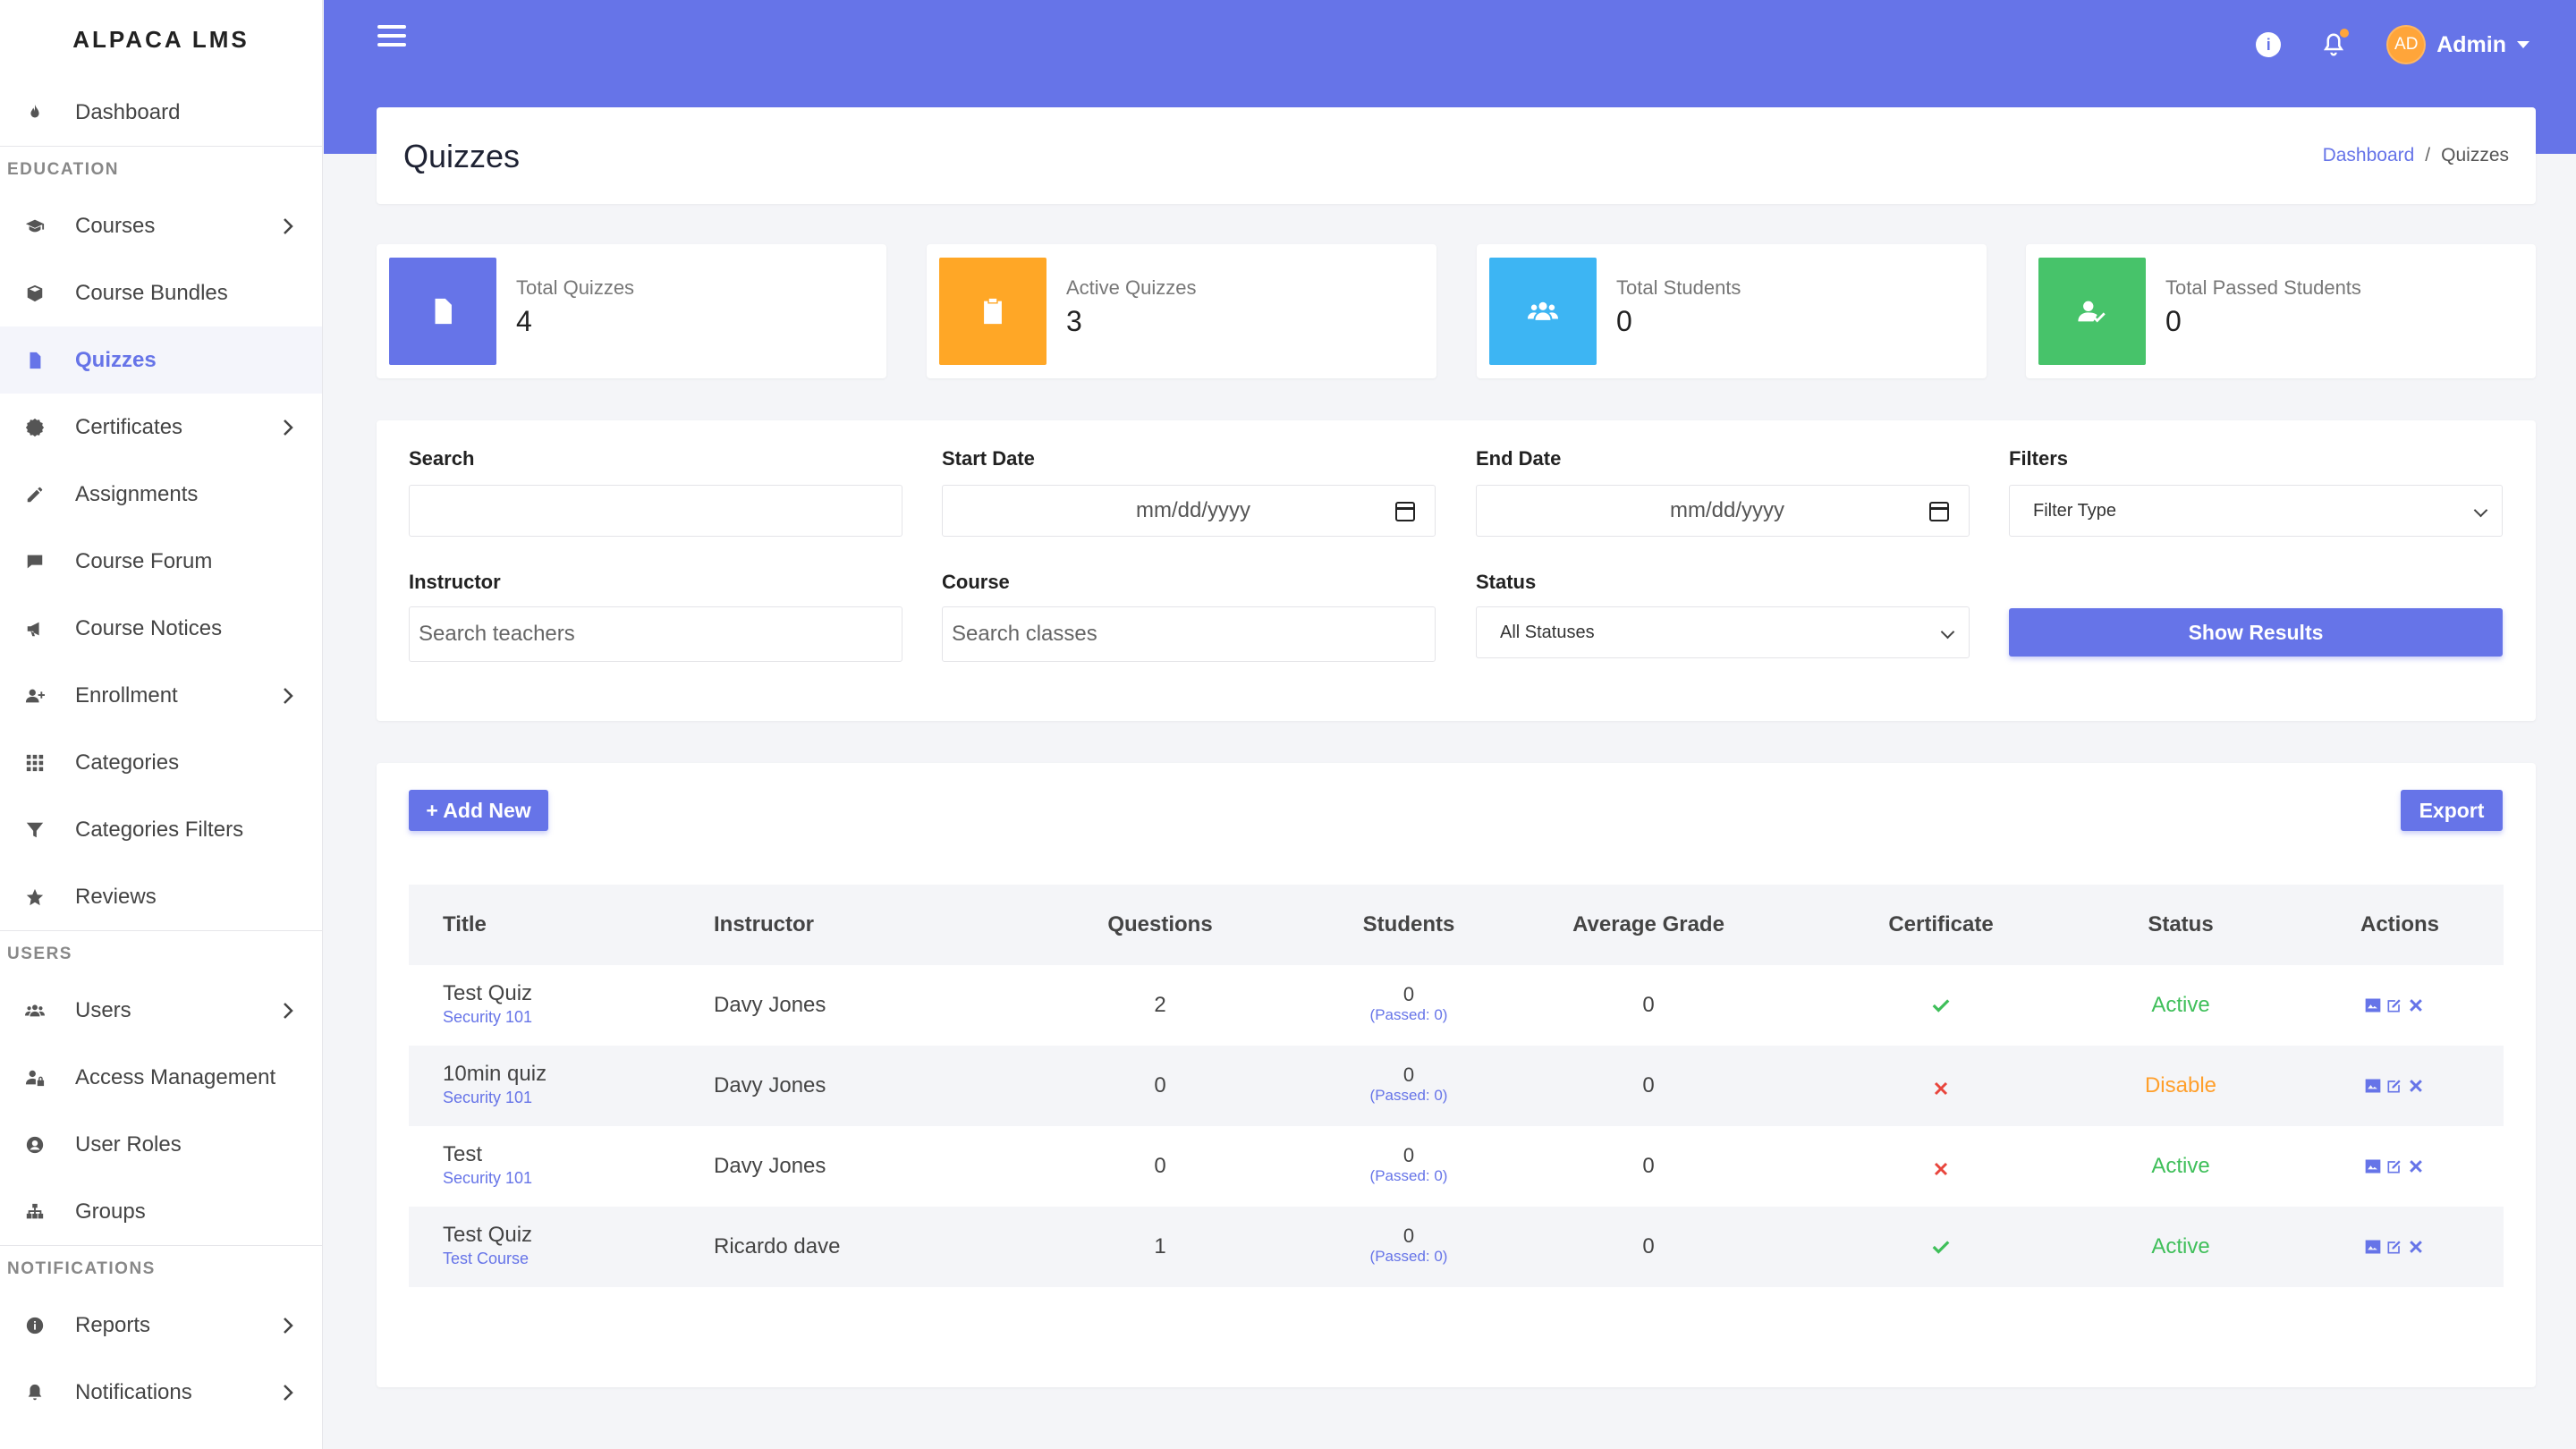  I want to click on column-header-certificate: Certificate, so click(1941, 925).